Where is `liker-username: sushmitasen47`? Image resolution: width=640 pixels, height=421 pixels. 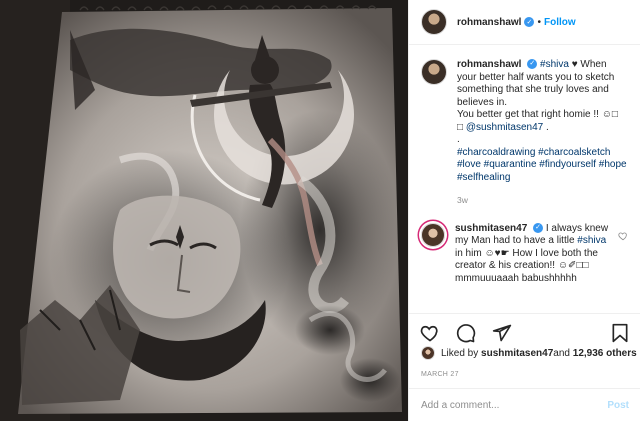
liker-username: sushmitasen47 is located at coordinates (517, 353).